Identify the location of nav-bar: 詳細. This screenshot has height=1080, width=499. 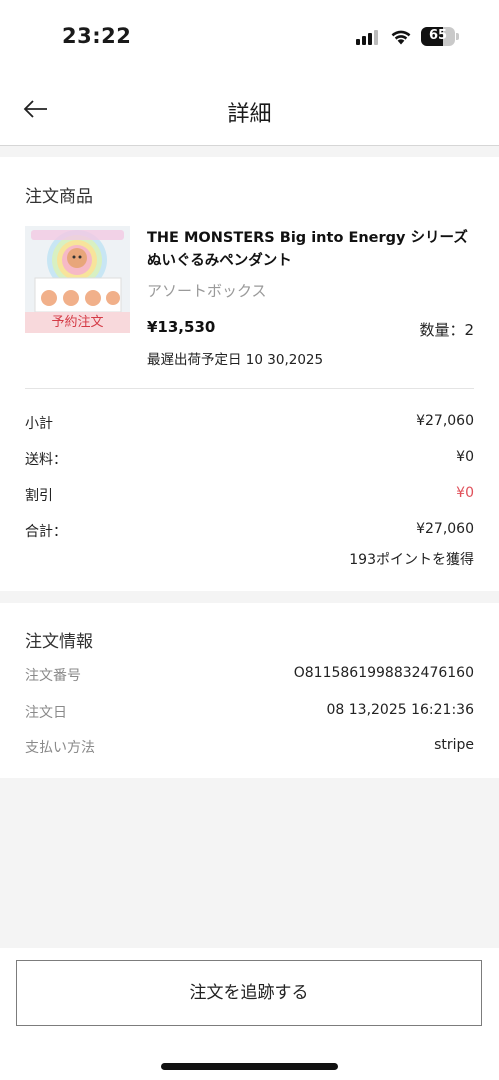
(249, 109).